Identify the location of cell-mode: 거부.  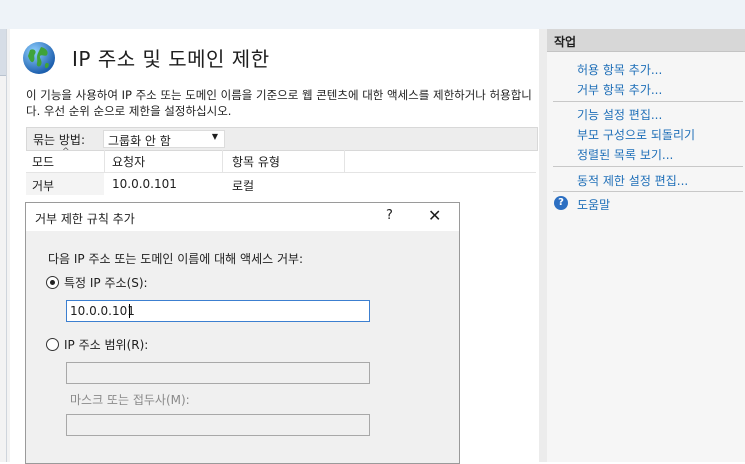
(43, 186).